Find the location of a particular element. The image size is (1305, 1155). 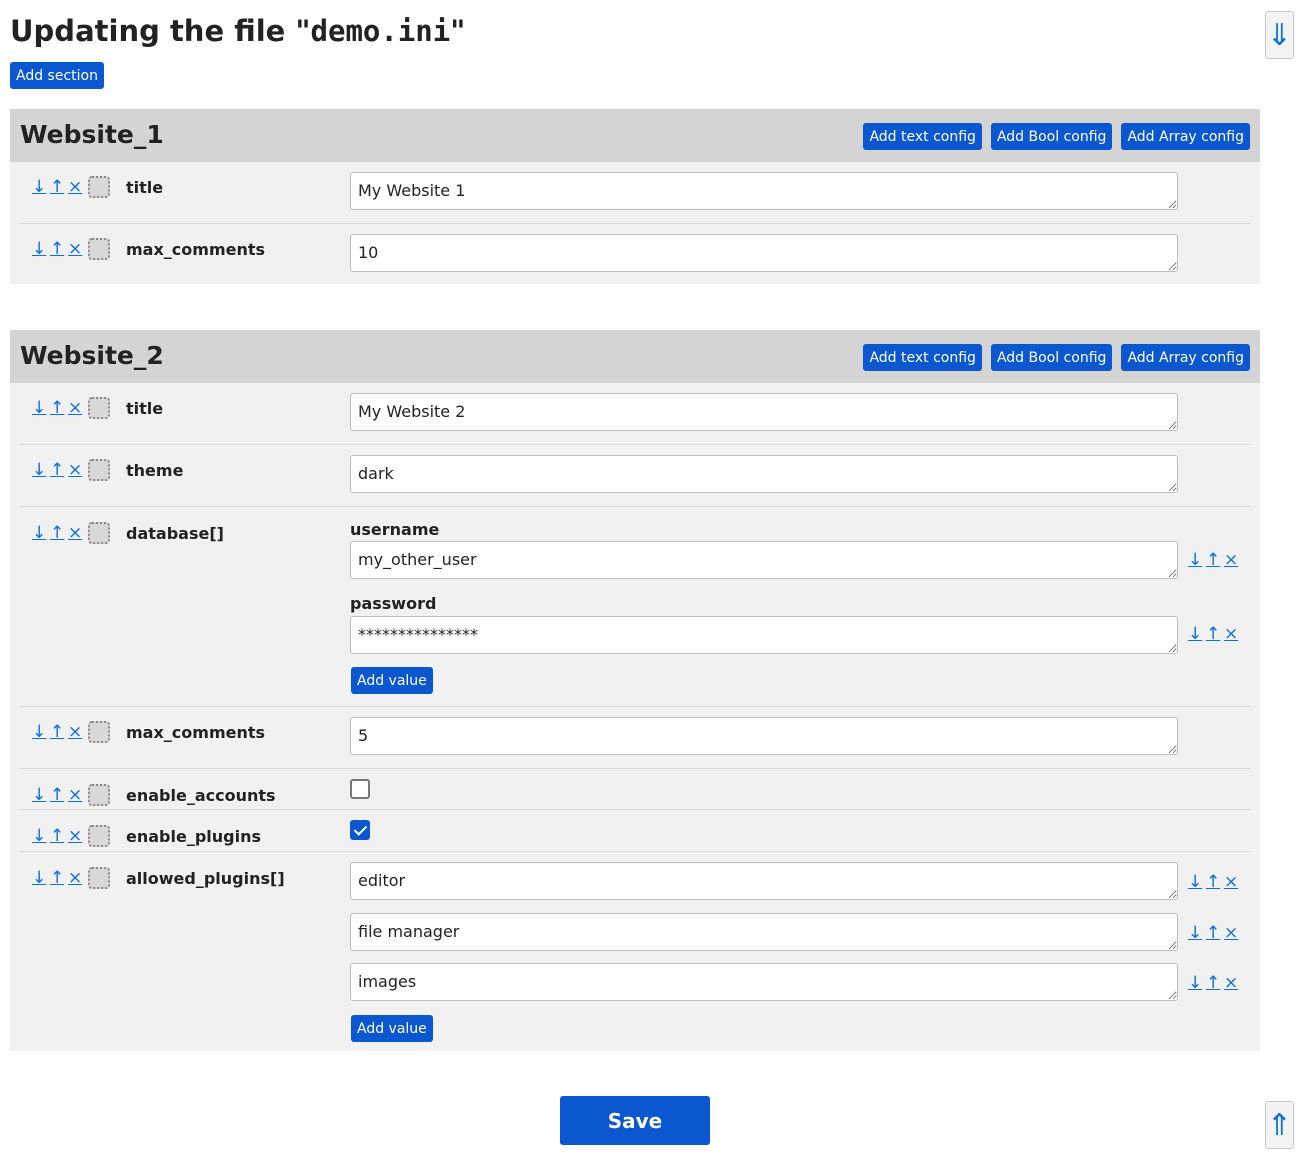

section-title: Website_1 is located at coordinates (92, 134).